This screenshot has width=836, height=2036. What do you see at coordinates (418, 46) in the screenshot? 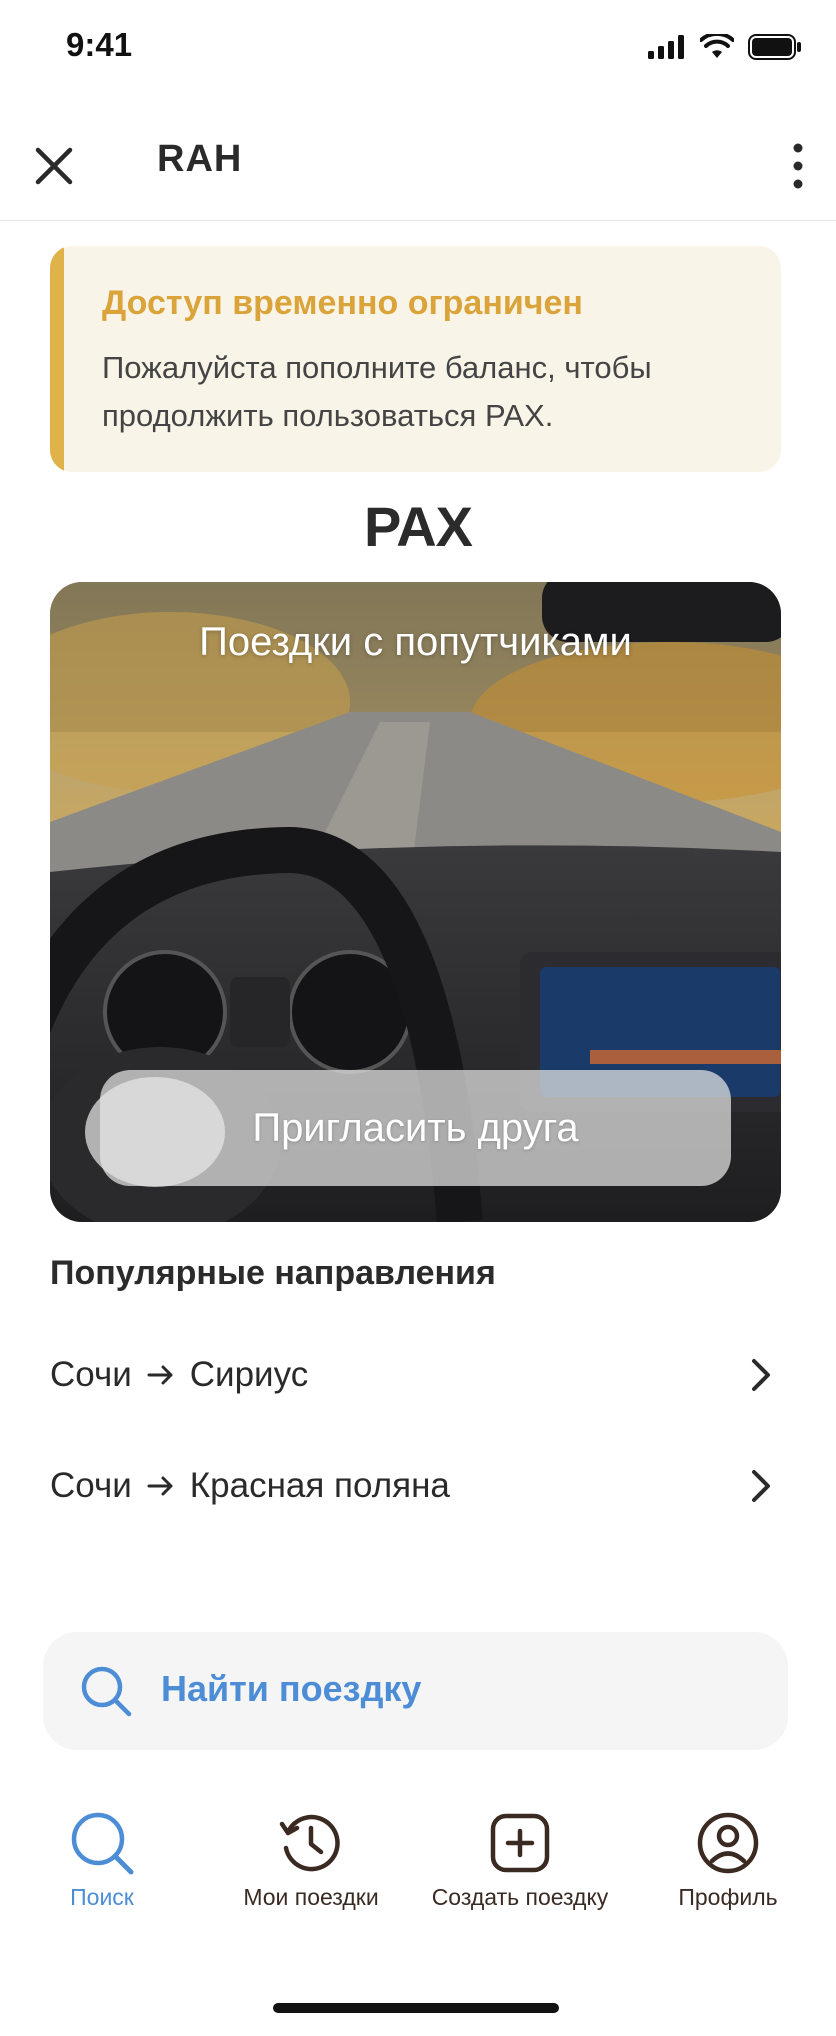
I see `status-bar: 9:41` at bounding box center [418, 46].